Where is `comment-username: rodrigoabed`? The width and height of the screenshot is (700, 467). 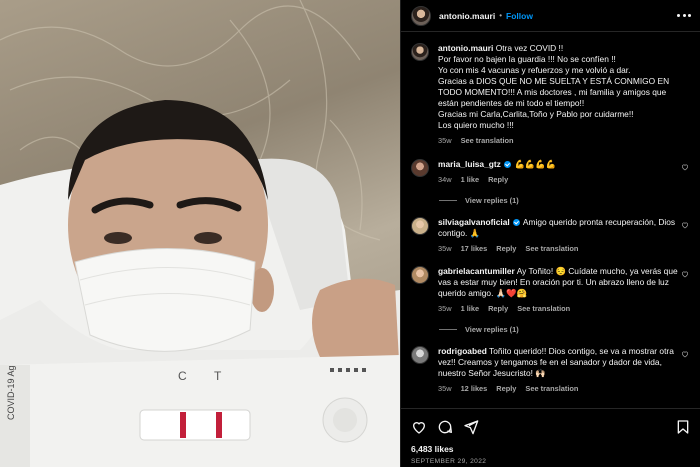
comment-username: rodrigoabed is located at coordinates (462, 351).